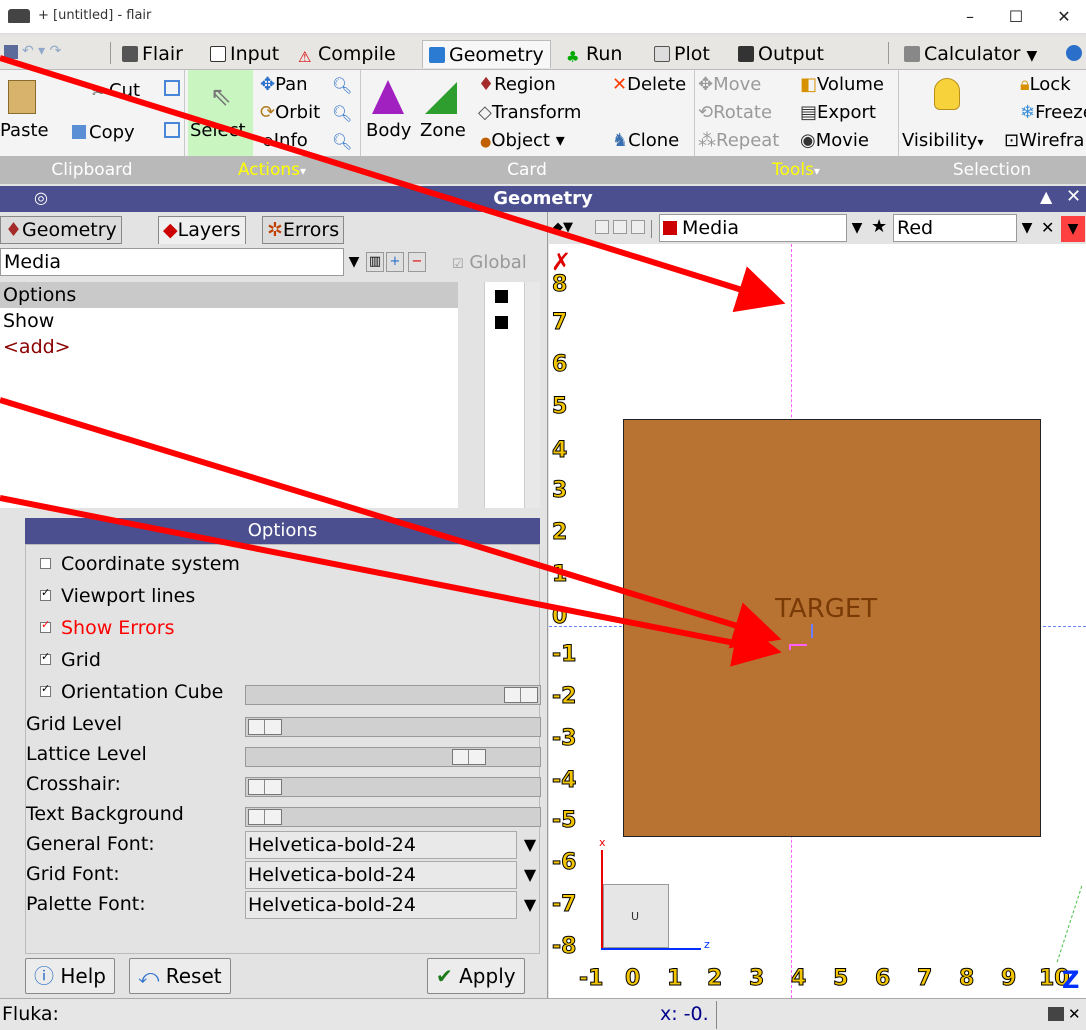 The width and height of the screenshot is (1086, 1030). I want to click on status-bar: Fluka: x: -0. ✕, so click(543, 1014).